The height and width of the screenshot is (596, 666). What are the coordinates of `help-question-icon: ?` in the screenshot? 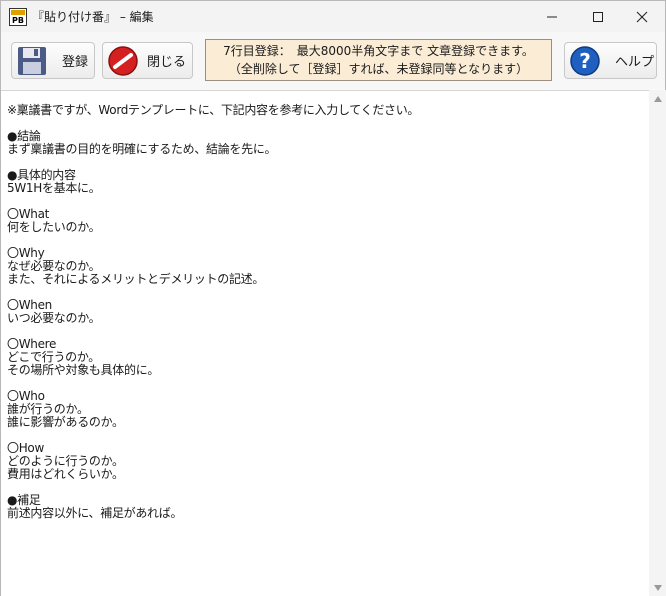 It's located at (585, 61).